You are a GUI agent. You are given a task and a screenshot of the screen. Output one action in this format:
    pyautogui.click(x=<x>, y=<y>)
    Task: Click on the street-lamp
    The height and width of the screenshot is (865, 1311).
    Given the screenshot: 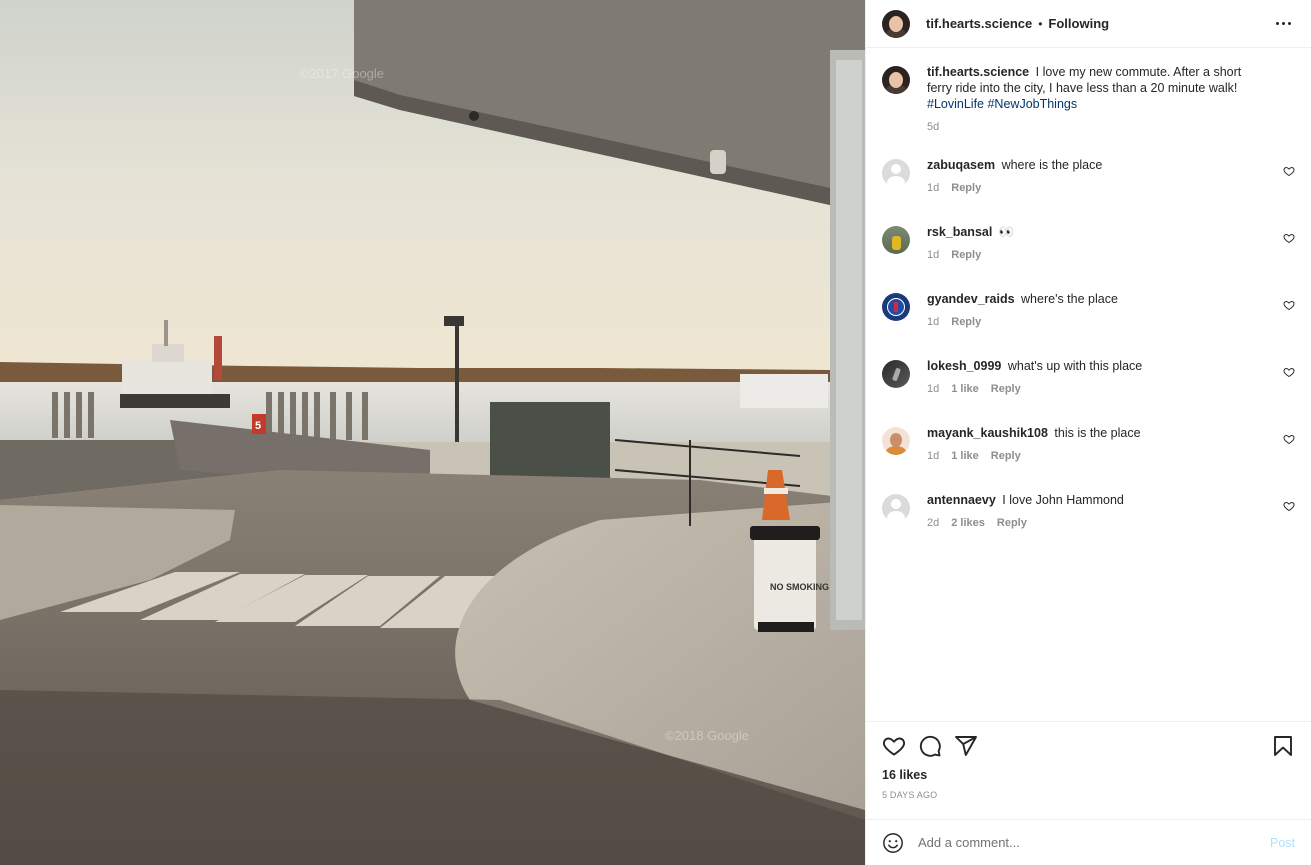 What is the action you would take?
    pyautogui.click(x=457, y=382)
    